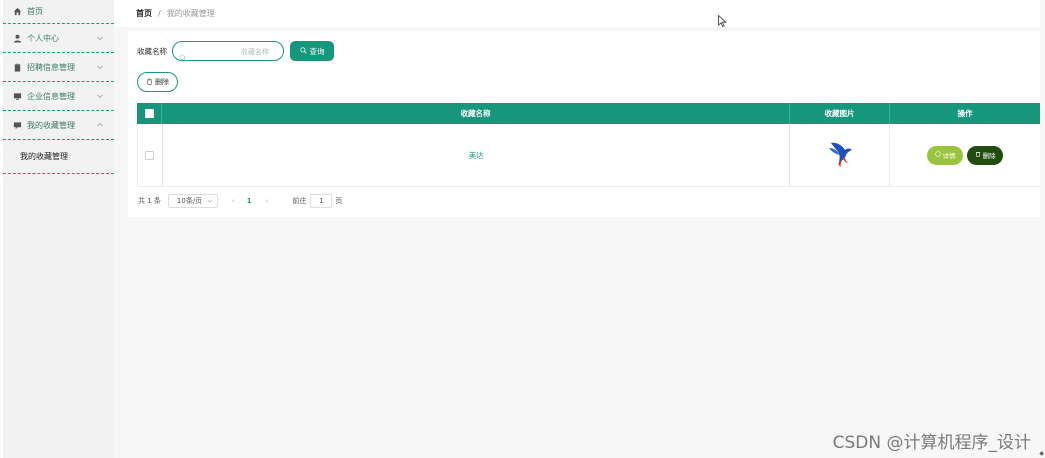  I want to click on pagination: 共 1 条 10条/页 ‹ 1 › 前往 1 页, so click(240, 201).